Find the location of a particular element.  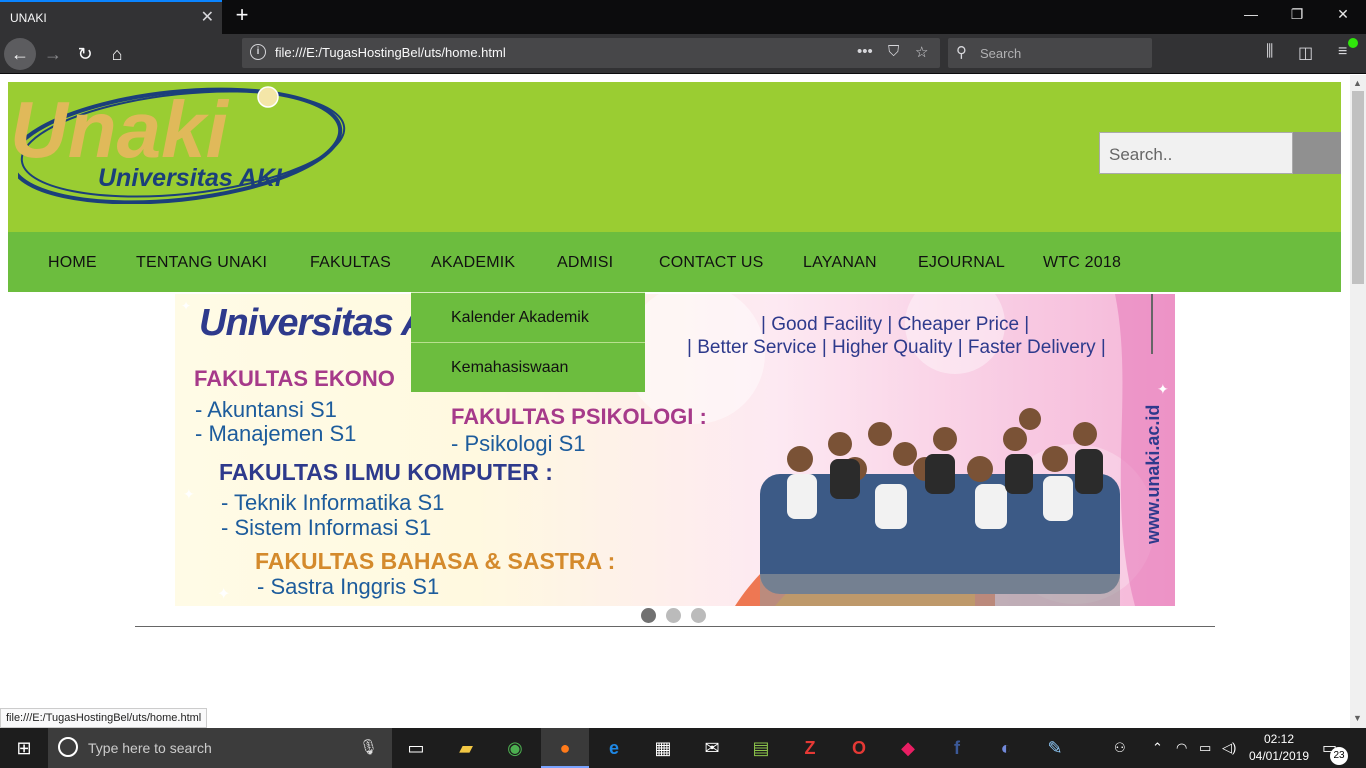

ilkom-program-2: - Sistem Informasi S1 is located at coordinates (326, 527).